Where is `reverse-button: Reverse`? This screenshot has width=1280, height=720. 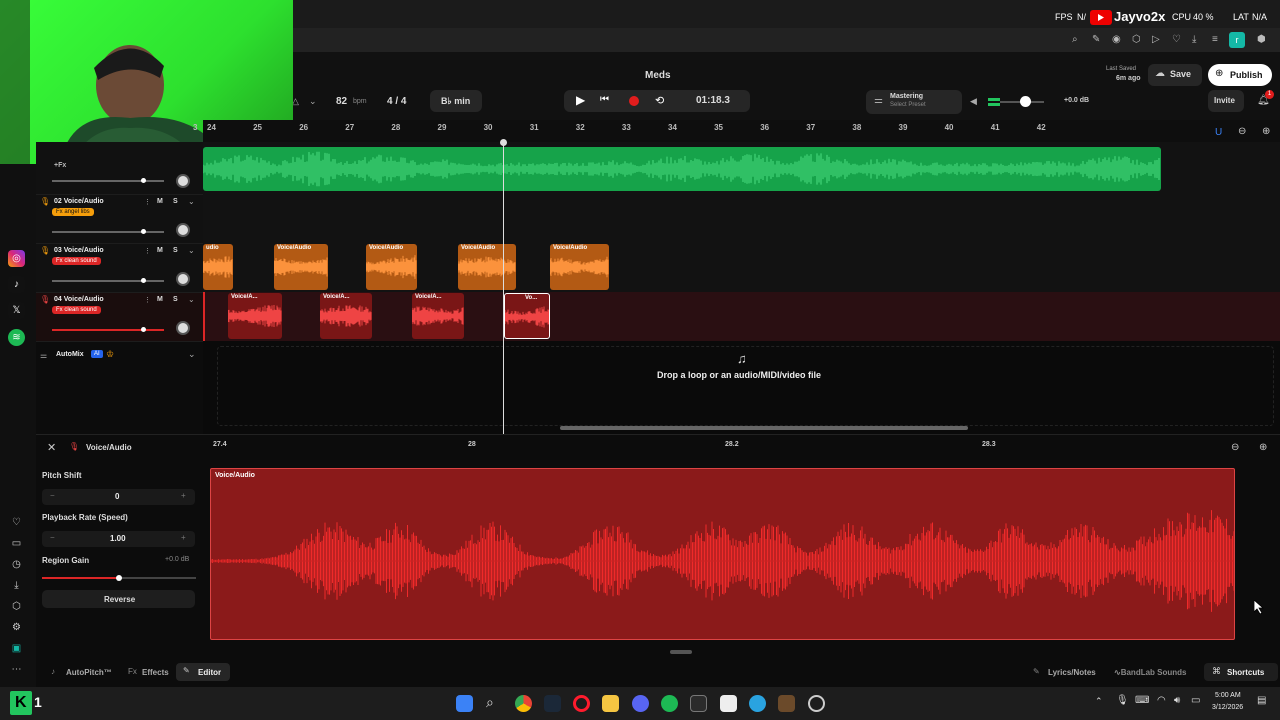
reverse-button: Reverse is located at coordinates (118, 599).